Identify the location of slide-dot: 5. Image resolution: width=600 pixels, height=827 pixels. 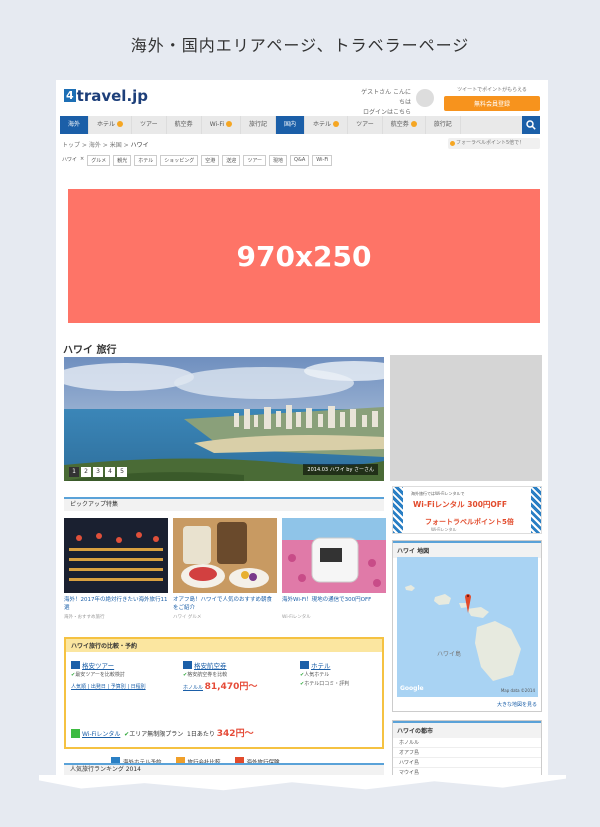
(122, 472).